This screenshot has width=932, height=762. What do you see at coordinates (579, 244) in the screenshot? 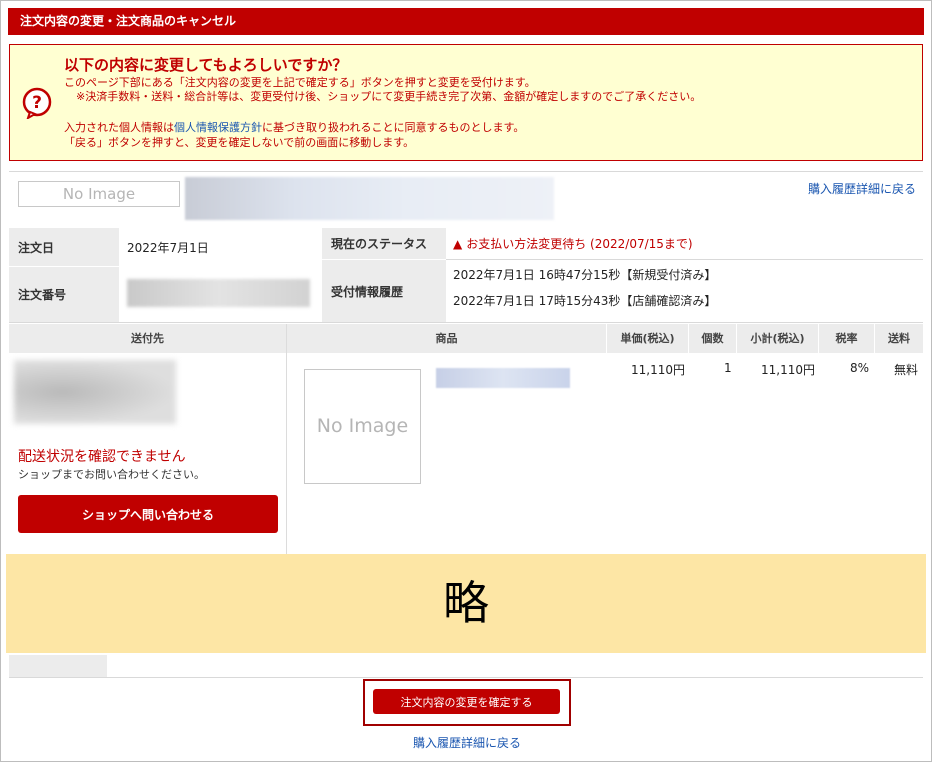
I see `status-text: お支払い方法変更待ち (2022/07/15まで)` at bounding box center [579, 244].